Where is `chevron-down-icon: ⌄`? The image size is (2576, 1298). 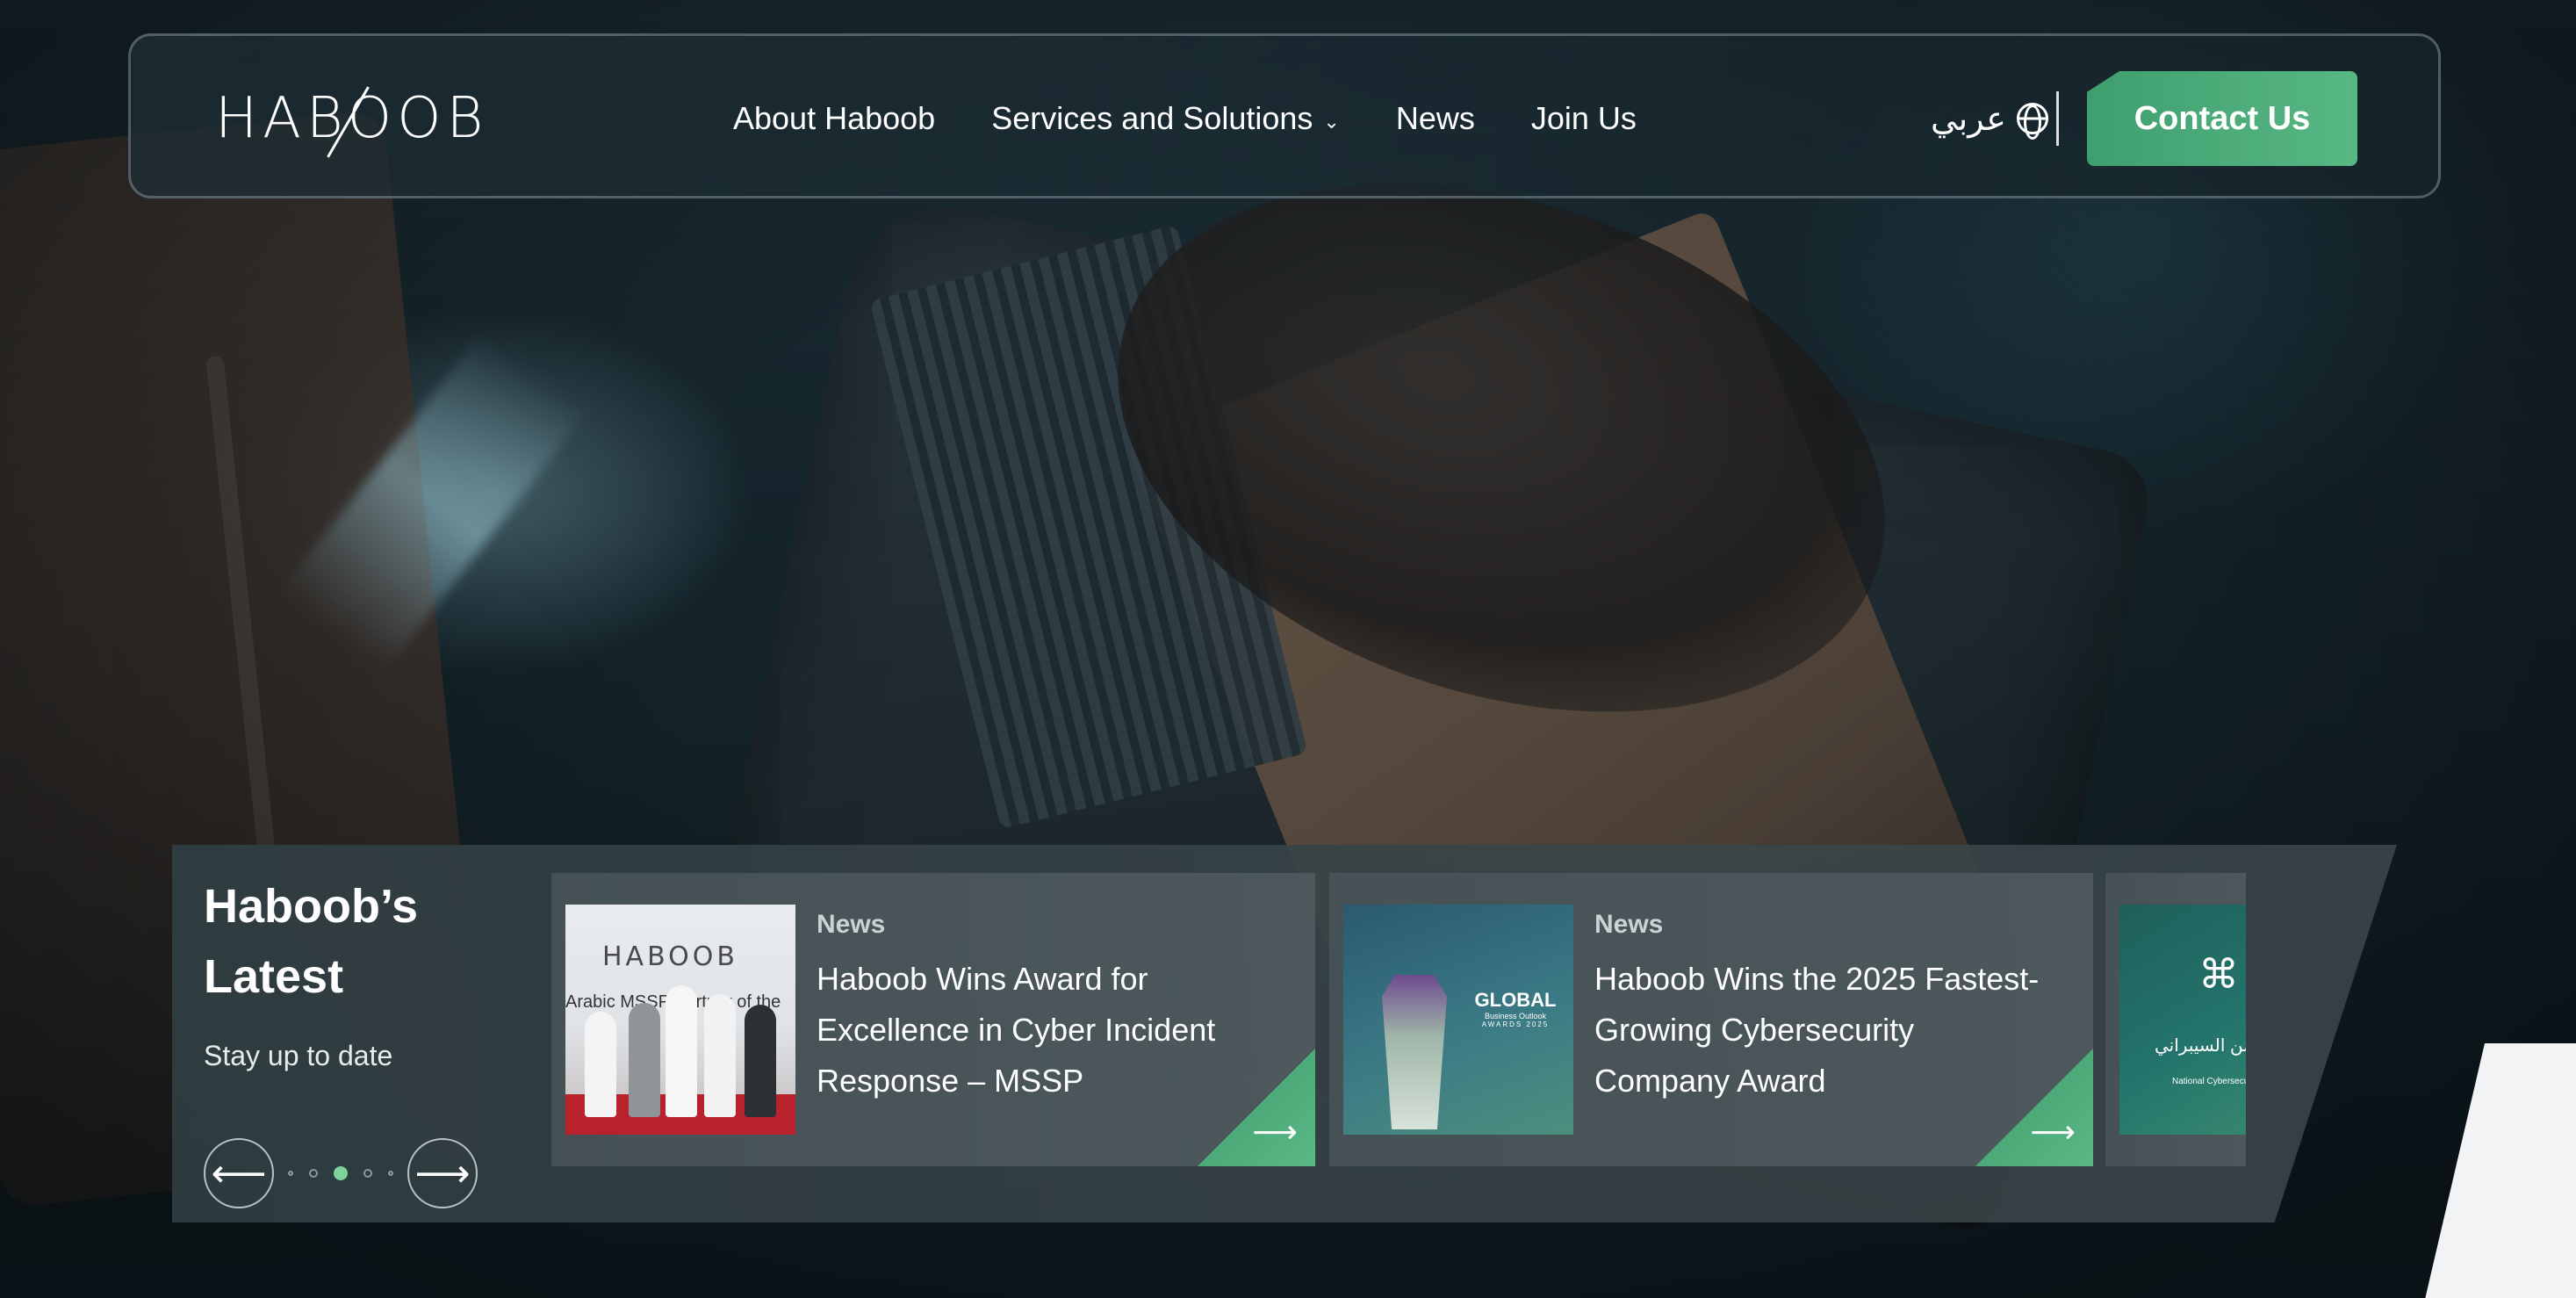 chevron-down-icon: ⌄ is located at coordinates (1331, 122).